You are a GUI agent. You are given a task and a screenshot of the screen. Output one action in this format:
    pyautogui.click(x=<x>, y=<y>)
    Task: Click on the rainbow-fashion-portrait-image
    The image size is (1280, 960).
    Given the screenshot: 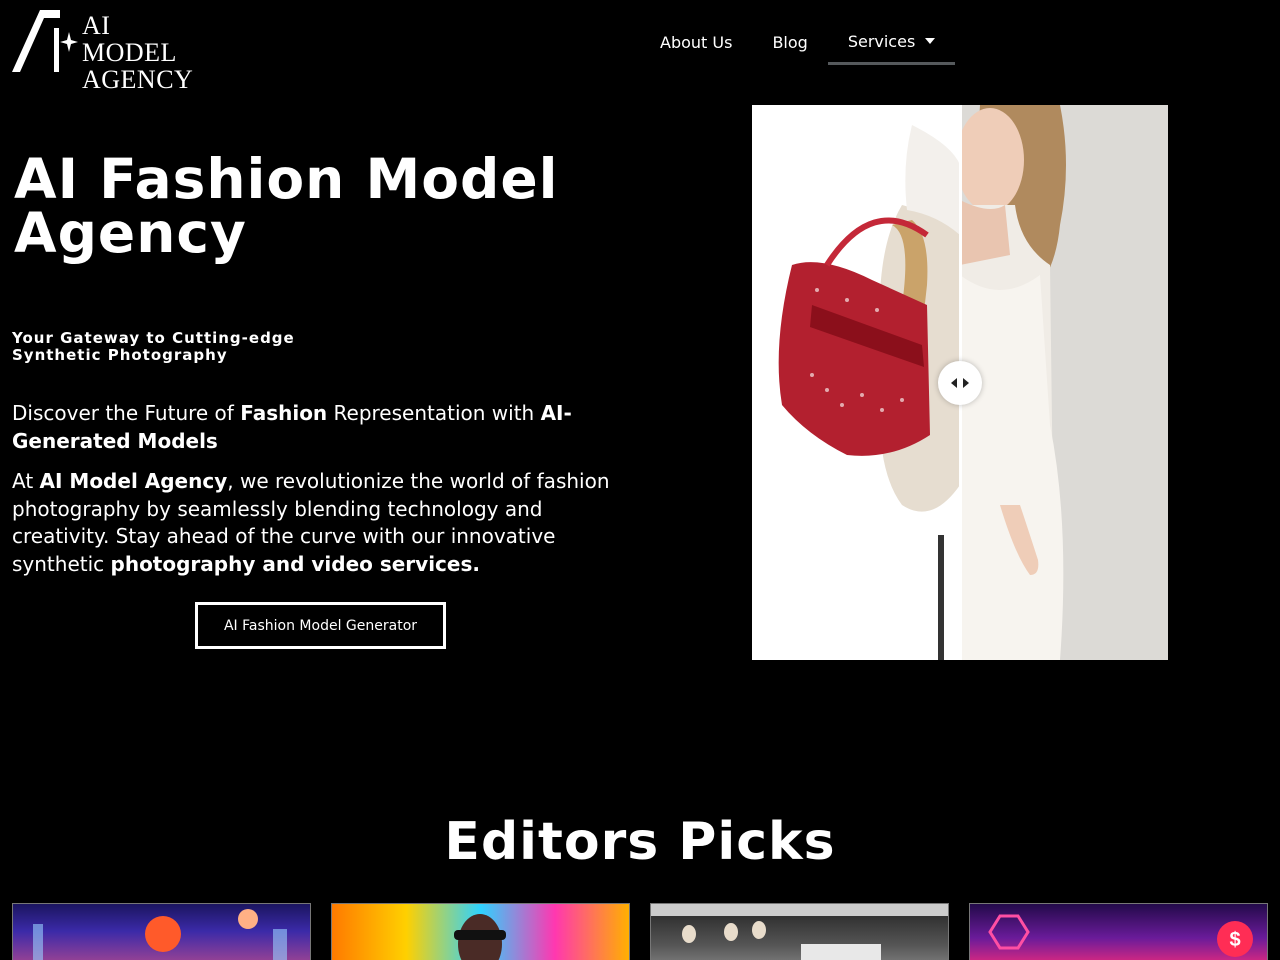 What is the action you would take?
    pyautogui.click(x=480, y=937)
    